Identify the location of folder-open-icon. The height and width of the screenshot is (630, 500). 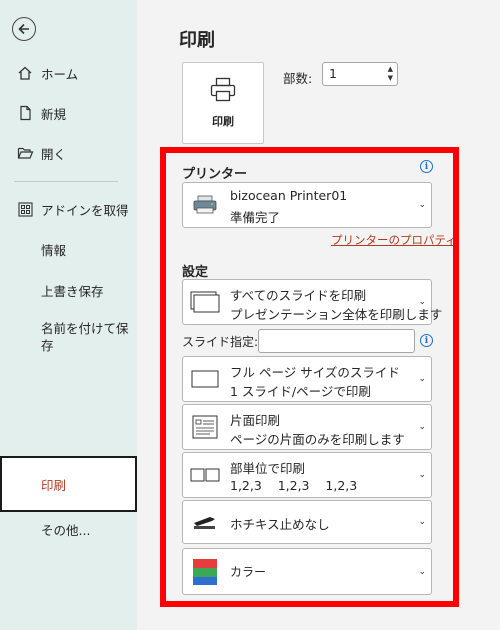
(25, 153).